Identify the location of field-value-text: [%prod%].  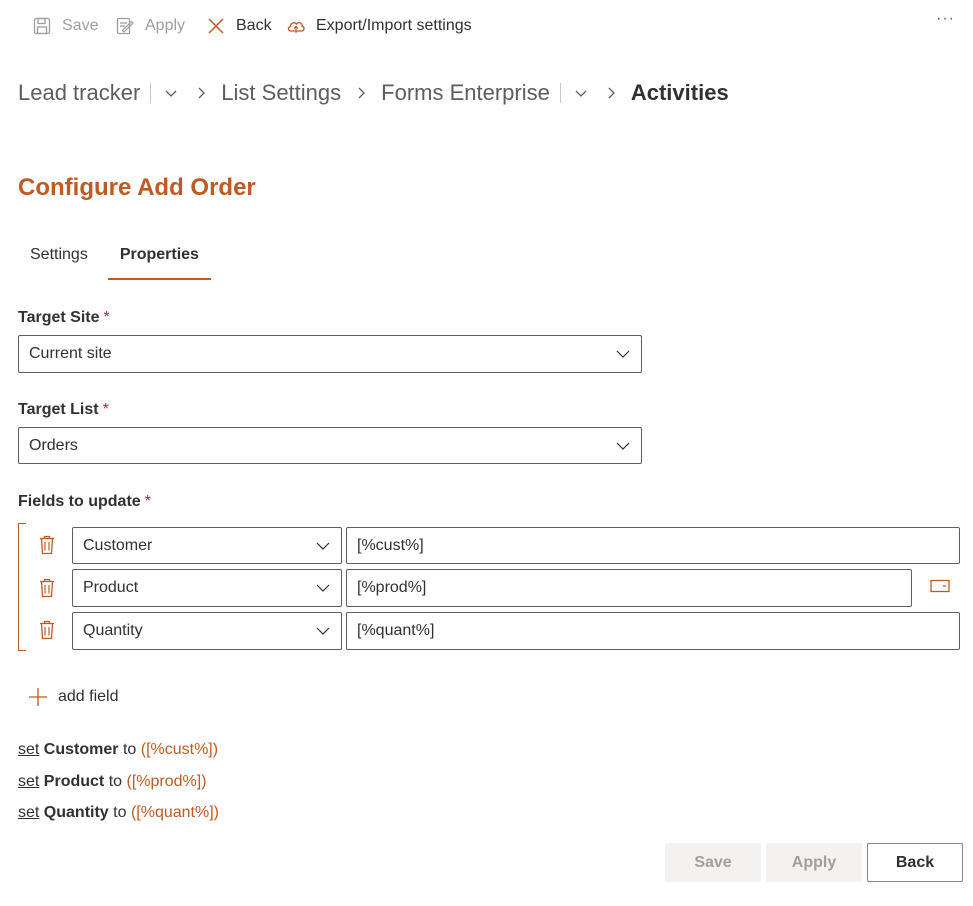
(392, 587).